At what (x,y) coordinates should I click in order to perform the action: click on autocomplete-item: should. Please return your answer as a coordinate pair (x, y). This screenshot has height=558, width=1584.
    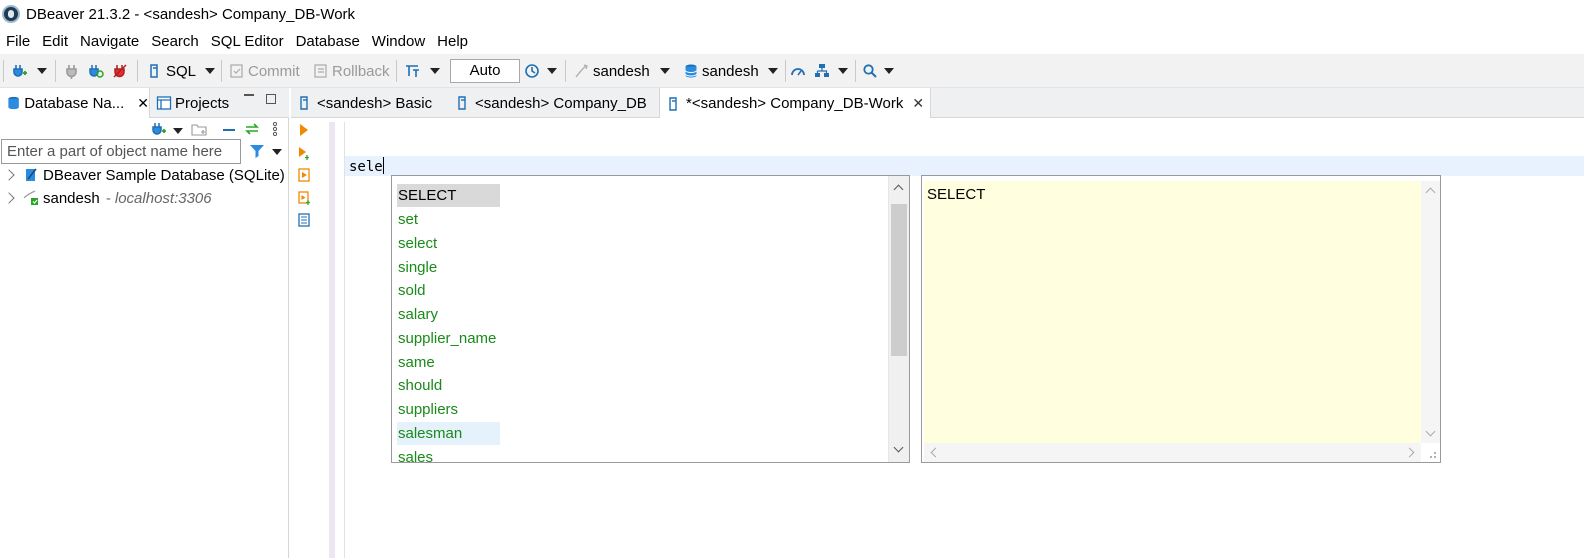
    Looking at the image, I should click on (448, 385).